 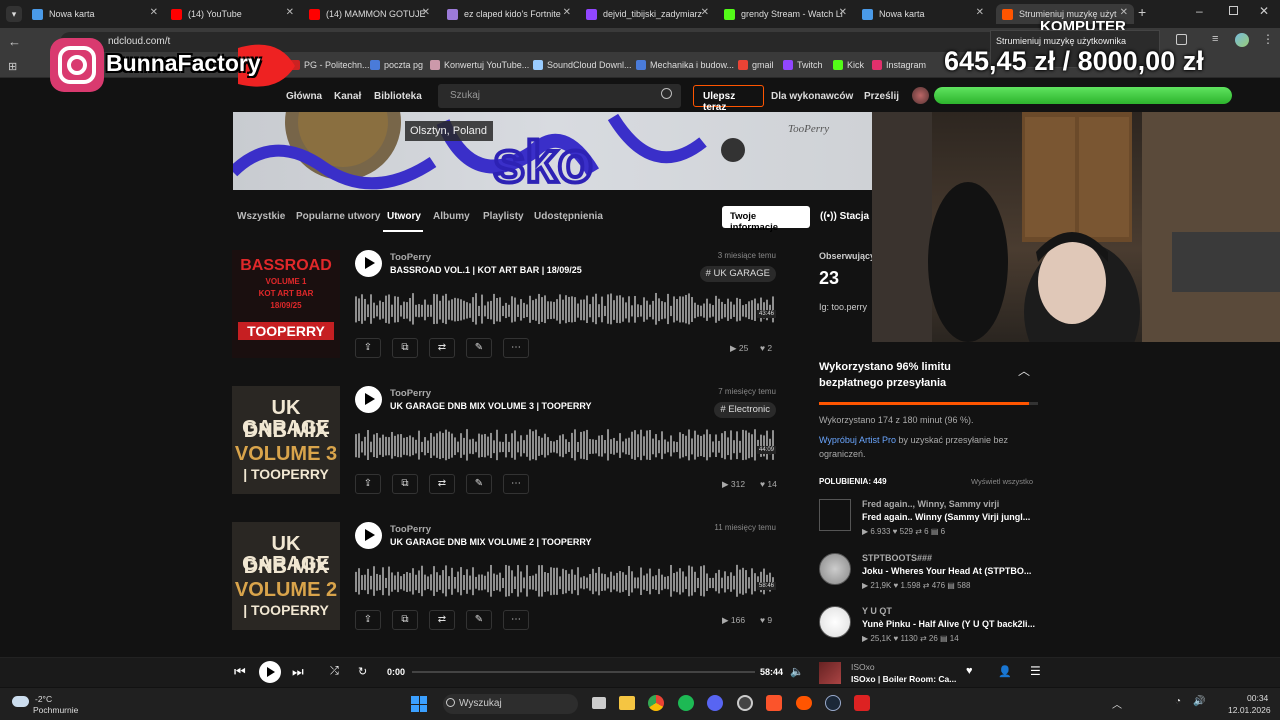 What do you see at coordinates (369, 14) in the screenshot?
I see `browser-tab: (14) MAMMON GOTUJE ✕` at bounding box center [369, 14].